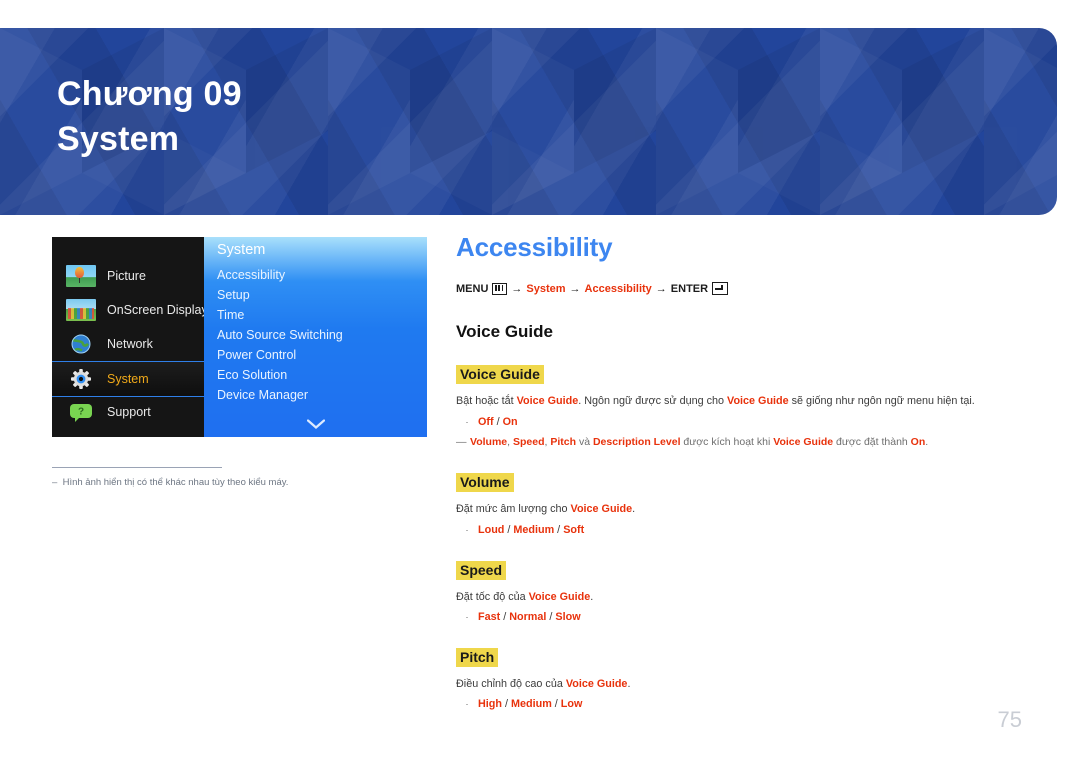  What do you see at coordinates (872, 442) in the screenshot?
I see `inline-text: được đặt thành` at bounding box center [872, 442].